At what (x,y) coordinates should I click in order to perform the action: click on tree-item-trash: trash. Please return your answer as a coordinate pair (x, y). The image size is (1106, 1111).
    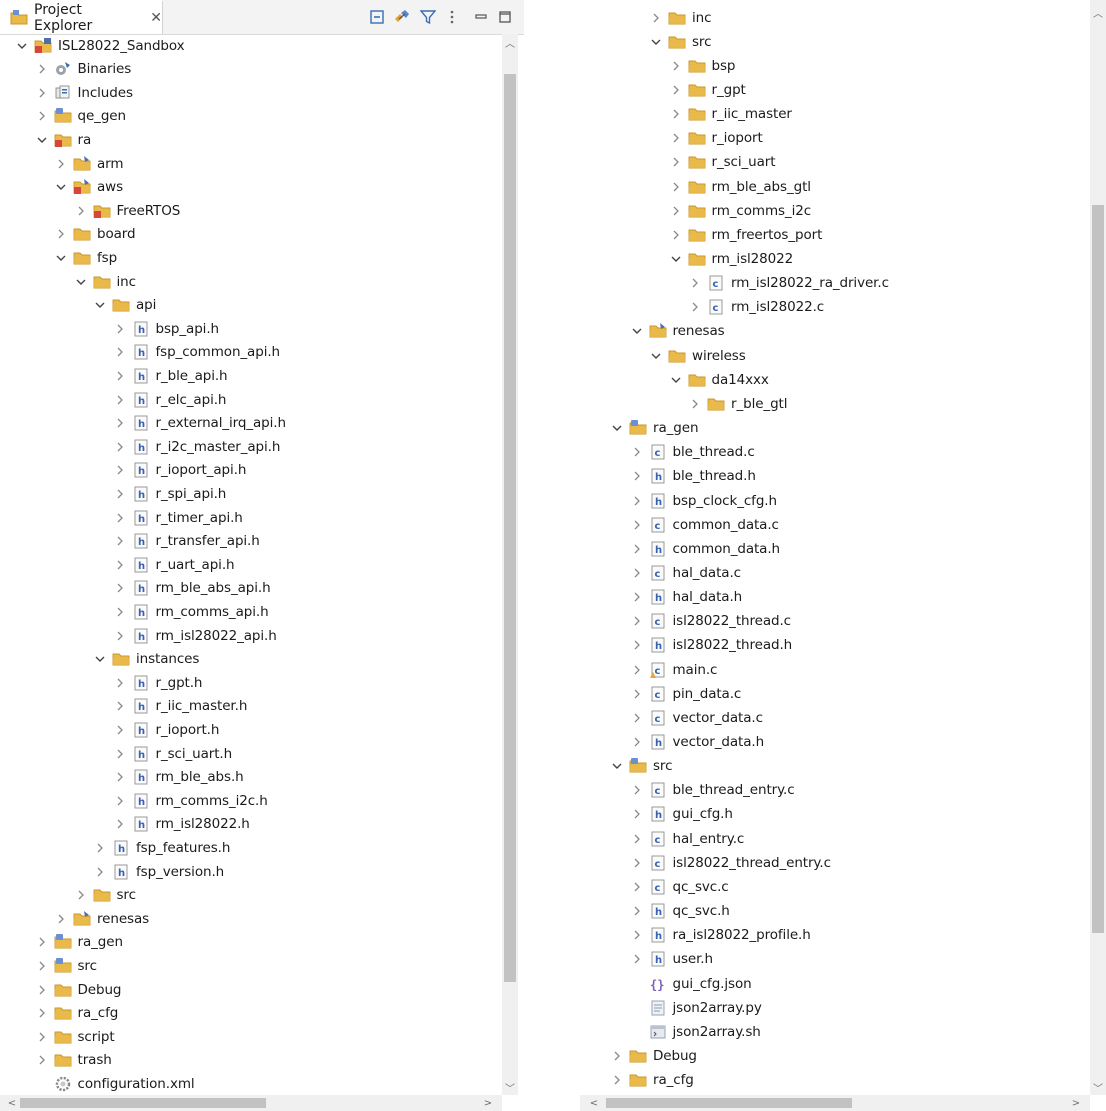
    Looking at the image, I should click on (74, 1060).